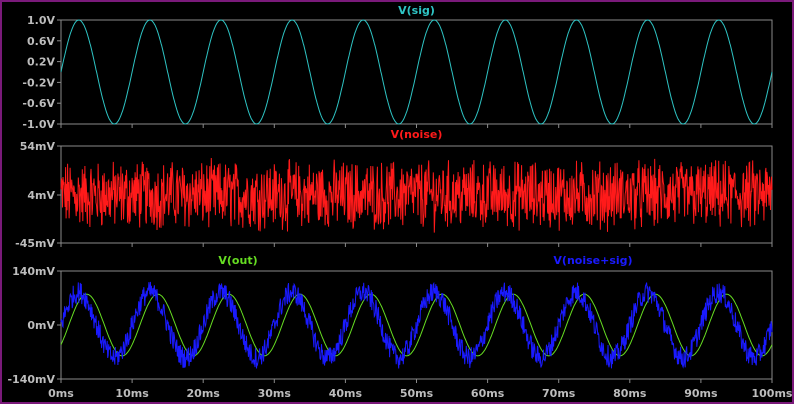 The image size is (794, 404). I want to click on y-tick-label: -1.0V, so click(38, 124).